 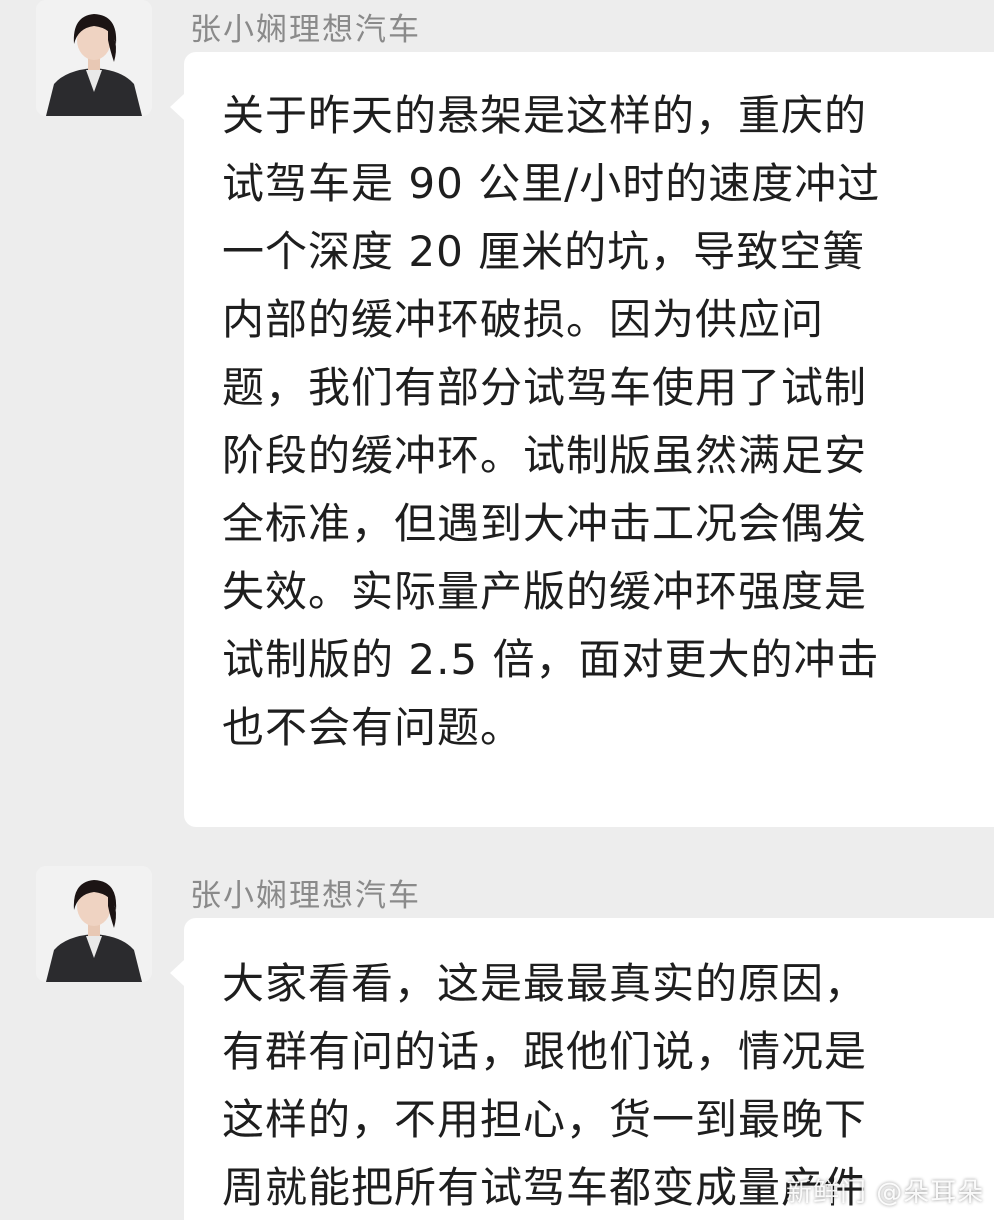 I want to click on message-line: 内部的缓冲环破损。因为供应问, so click(x=523, y=319).